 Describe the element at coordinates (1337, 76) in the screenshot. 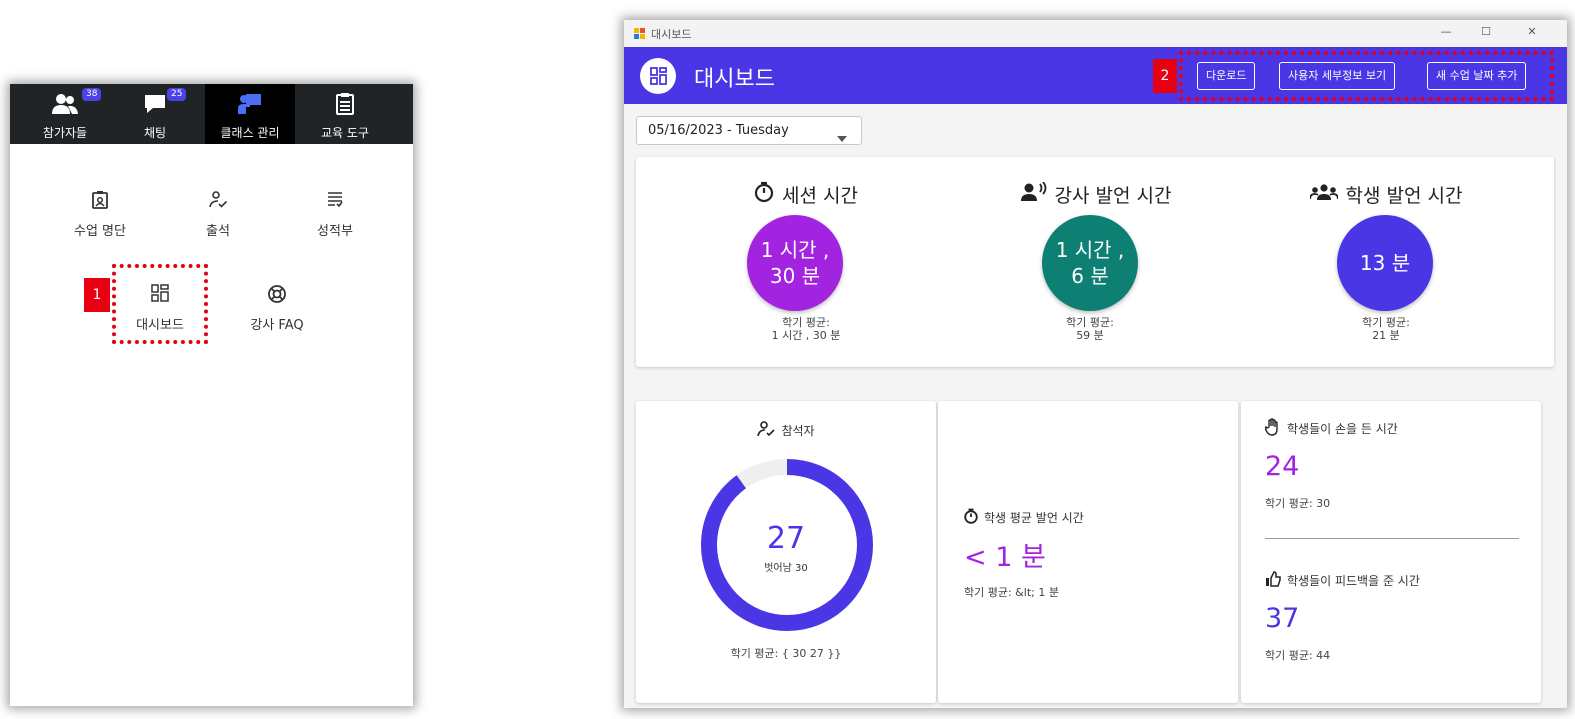

I see `view-user-details-button: 사용자 세부정보 보기` at that location.